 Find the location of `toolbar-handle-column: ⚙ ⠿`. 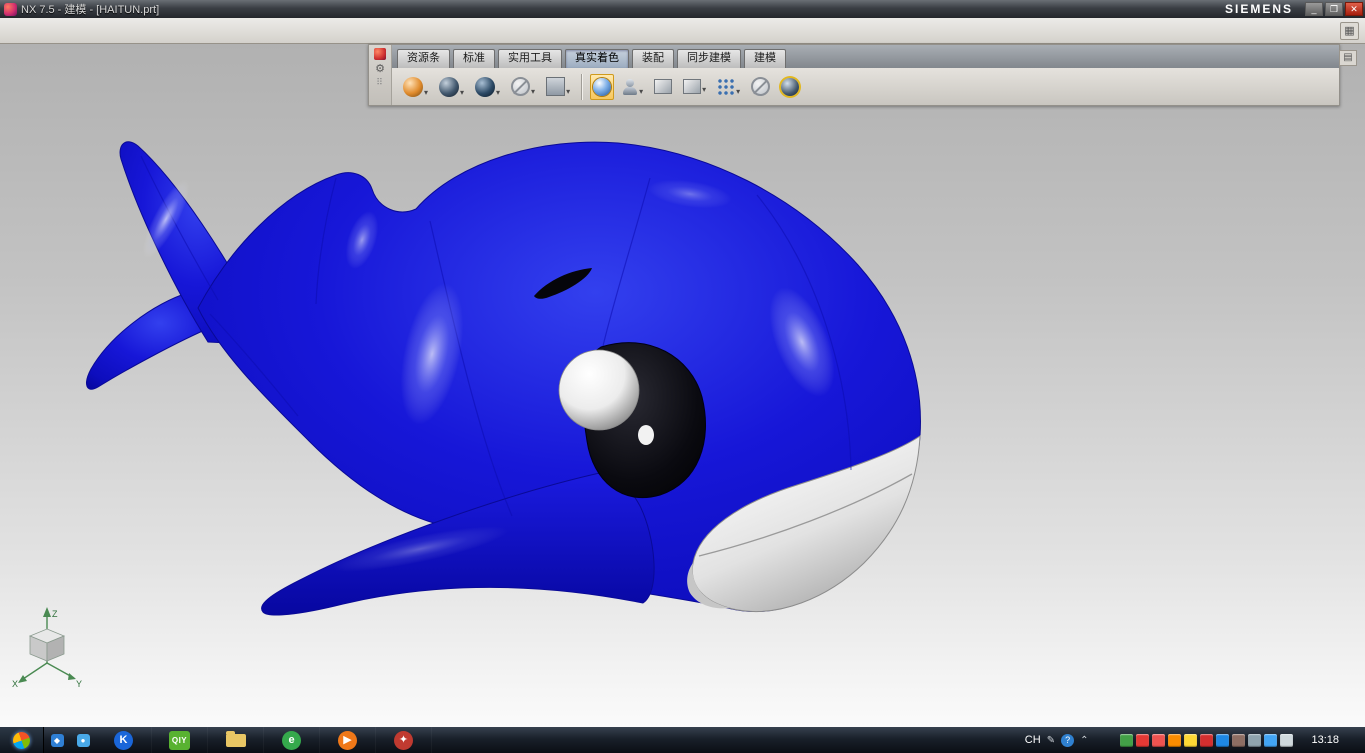

toolbar-handle-column: ⚙ ⠿ is located at coordinates (380, 75).